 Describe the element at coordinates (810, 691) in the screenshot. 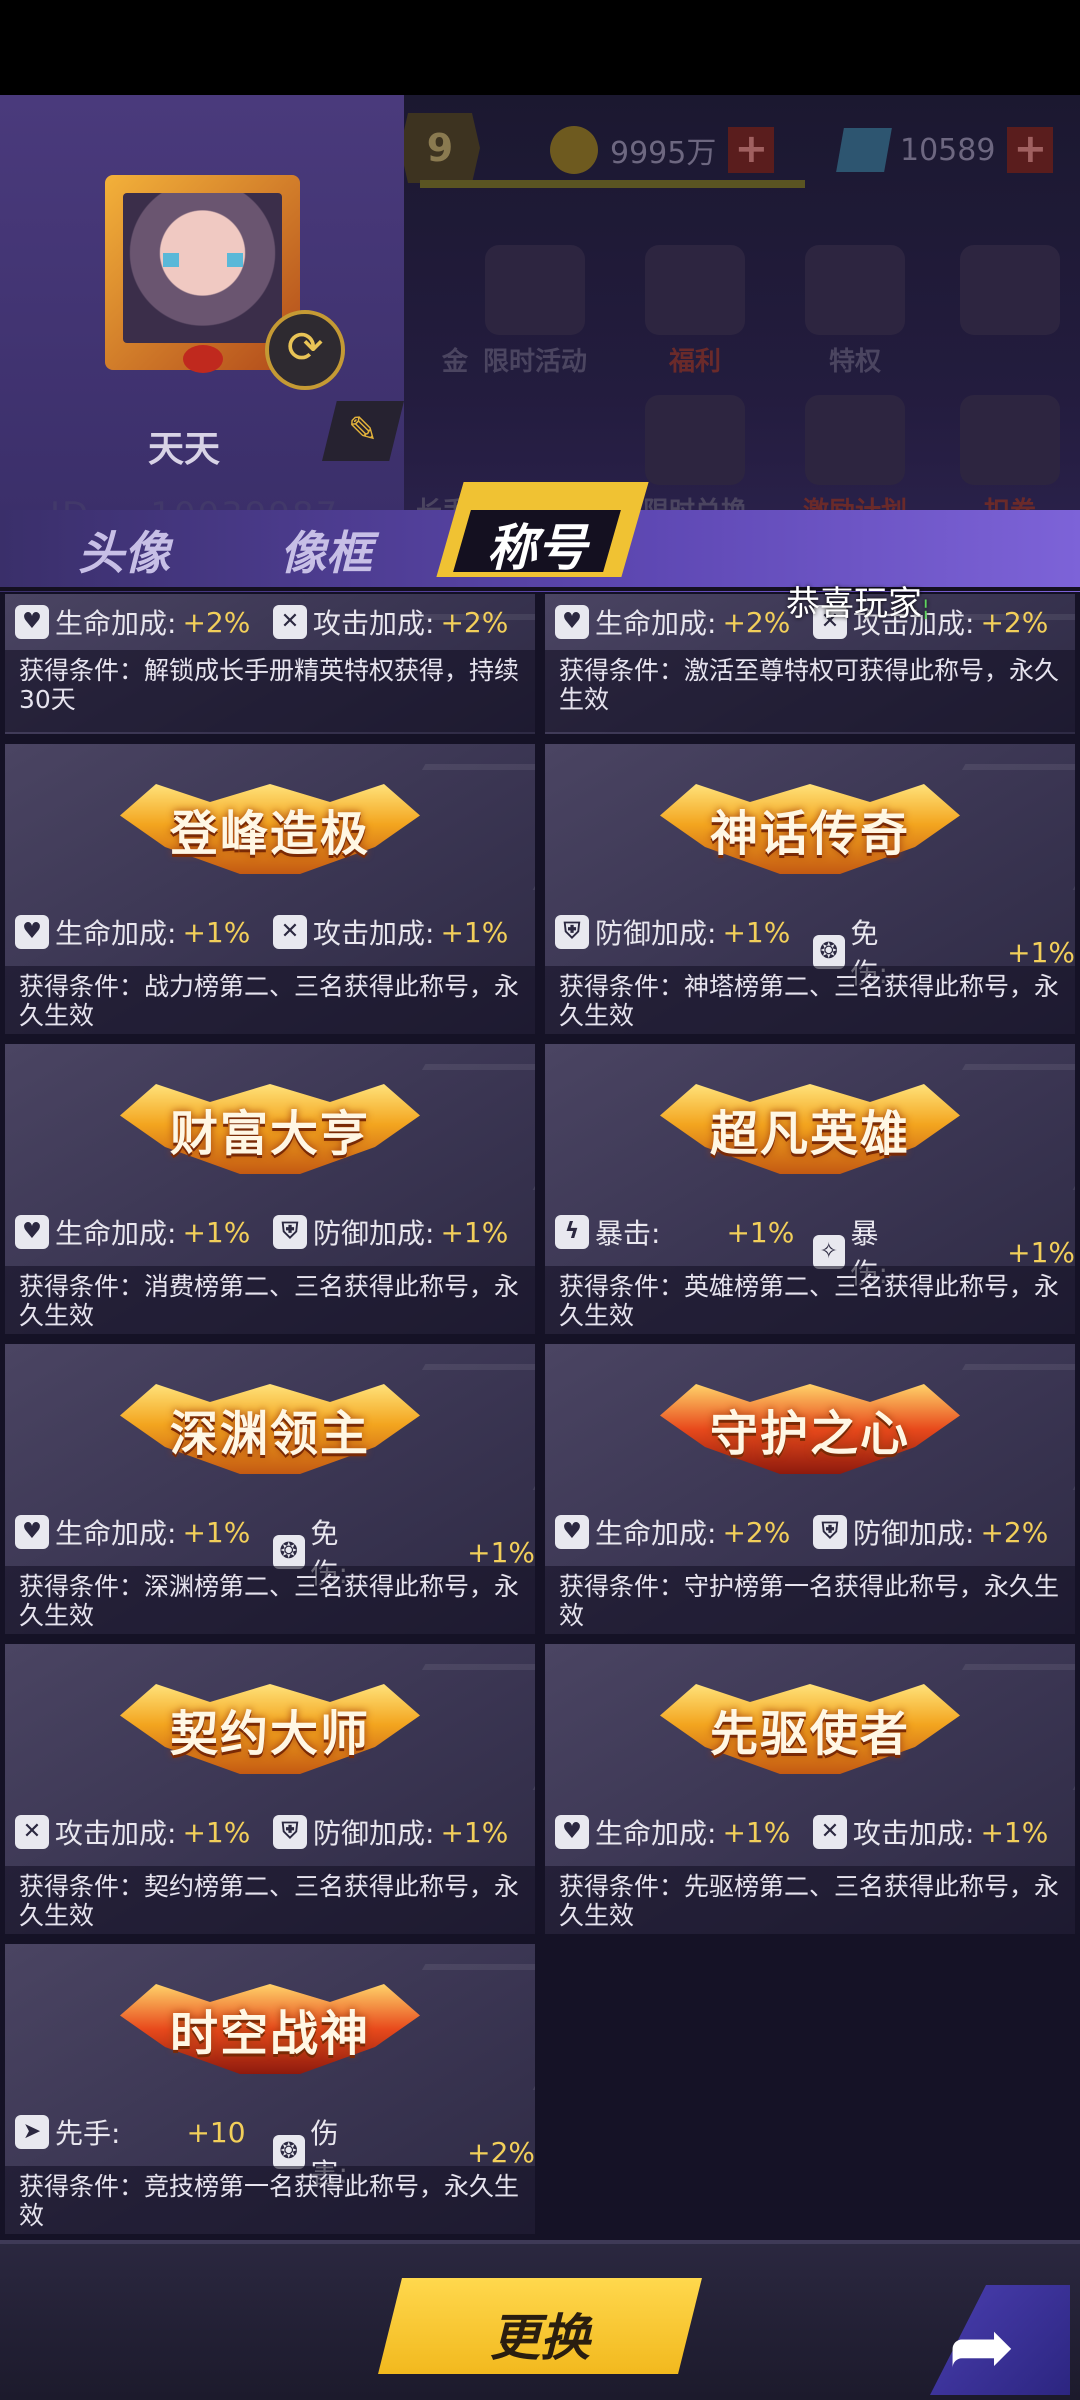

I see `acquire-condition: 获得条件：激活至尊特权可获得此称号，永久生效` at that location.